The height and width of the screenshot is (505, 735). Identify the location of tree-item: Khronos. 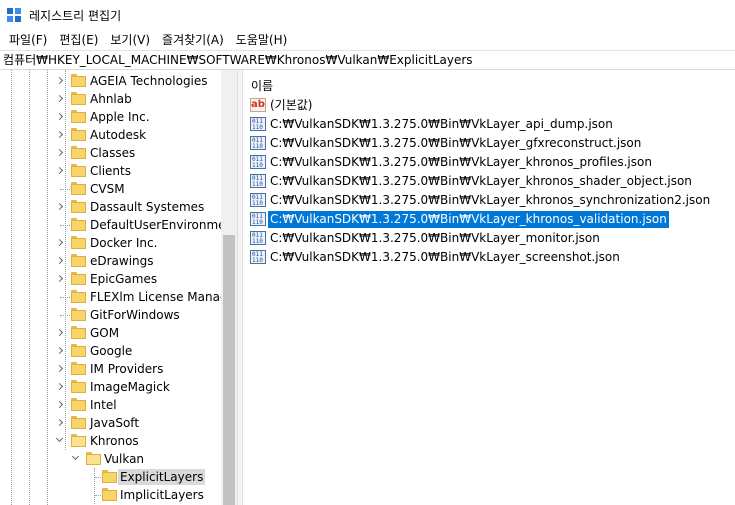
(110, 441).